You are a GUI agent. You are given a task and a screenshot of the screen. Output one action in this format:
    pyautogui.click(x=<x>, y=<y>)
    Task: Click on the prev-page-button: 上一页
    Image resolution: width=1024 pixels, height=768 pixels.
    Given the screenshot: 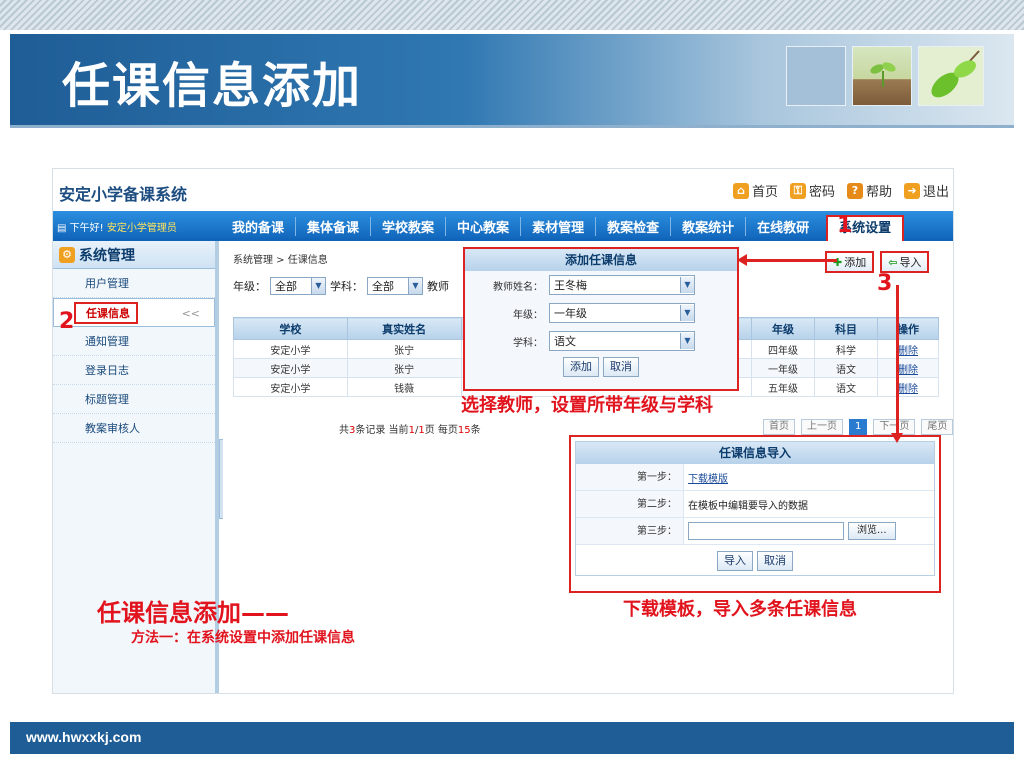 What is the action you would take?
    pyautogui.click(x=822, y=427)
    